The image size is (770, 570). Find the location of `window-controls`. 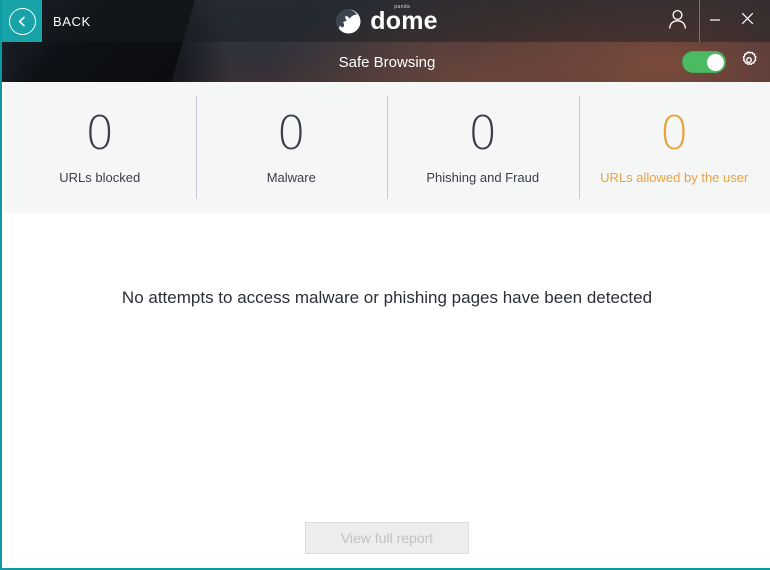

window-controls is located at coordinates (712, 21).